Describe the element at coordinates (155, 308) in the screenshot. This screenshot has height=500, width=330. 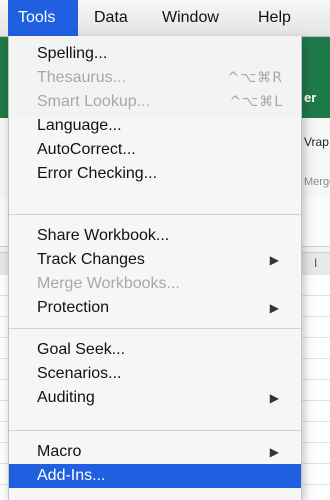
I see `menu-item-protection: Protection ▶` at that location.